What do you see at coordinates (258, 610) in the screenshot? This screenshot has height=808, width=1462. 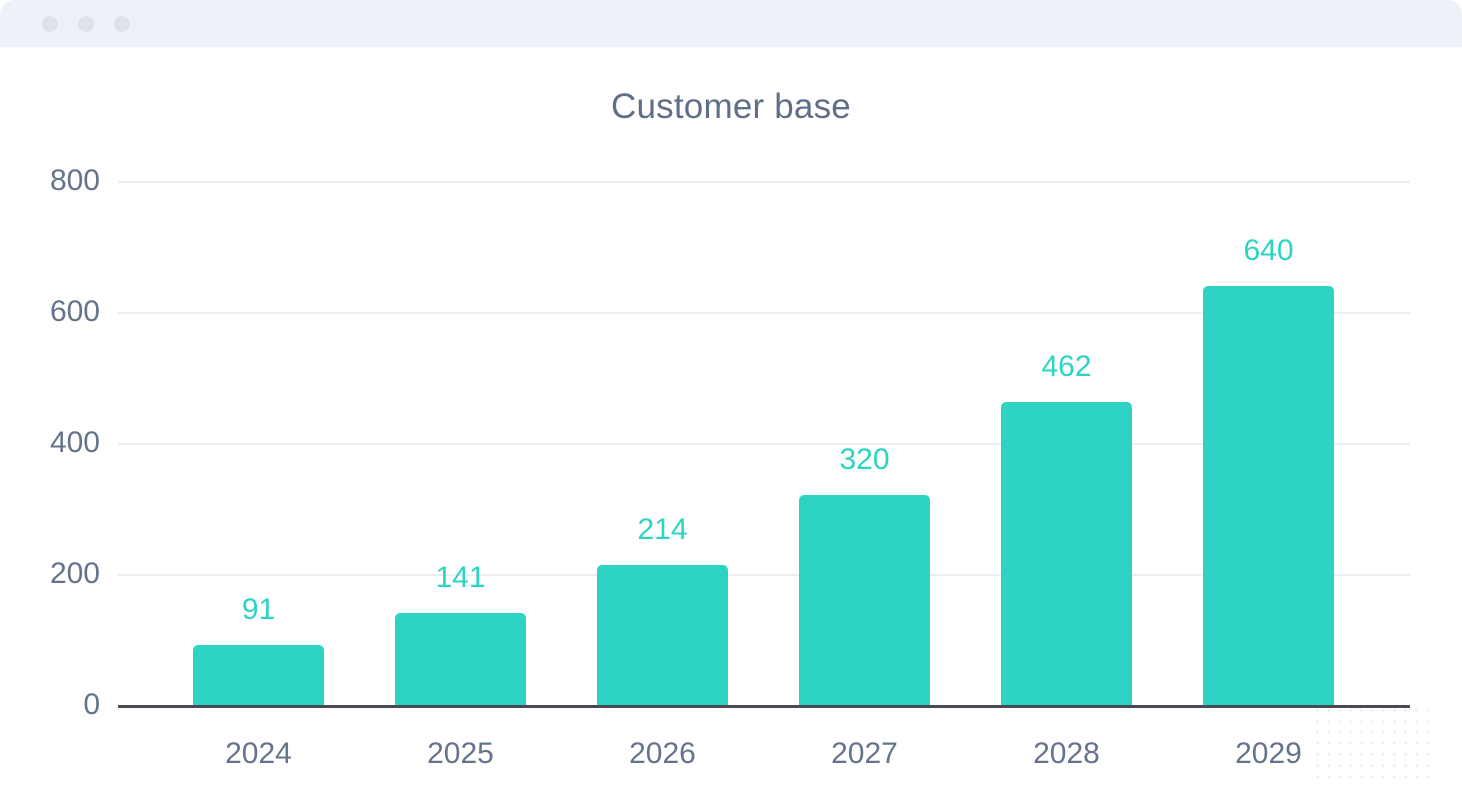 I see `bar-value-label: 91` at bounding box center [258, 610].